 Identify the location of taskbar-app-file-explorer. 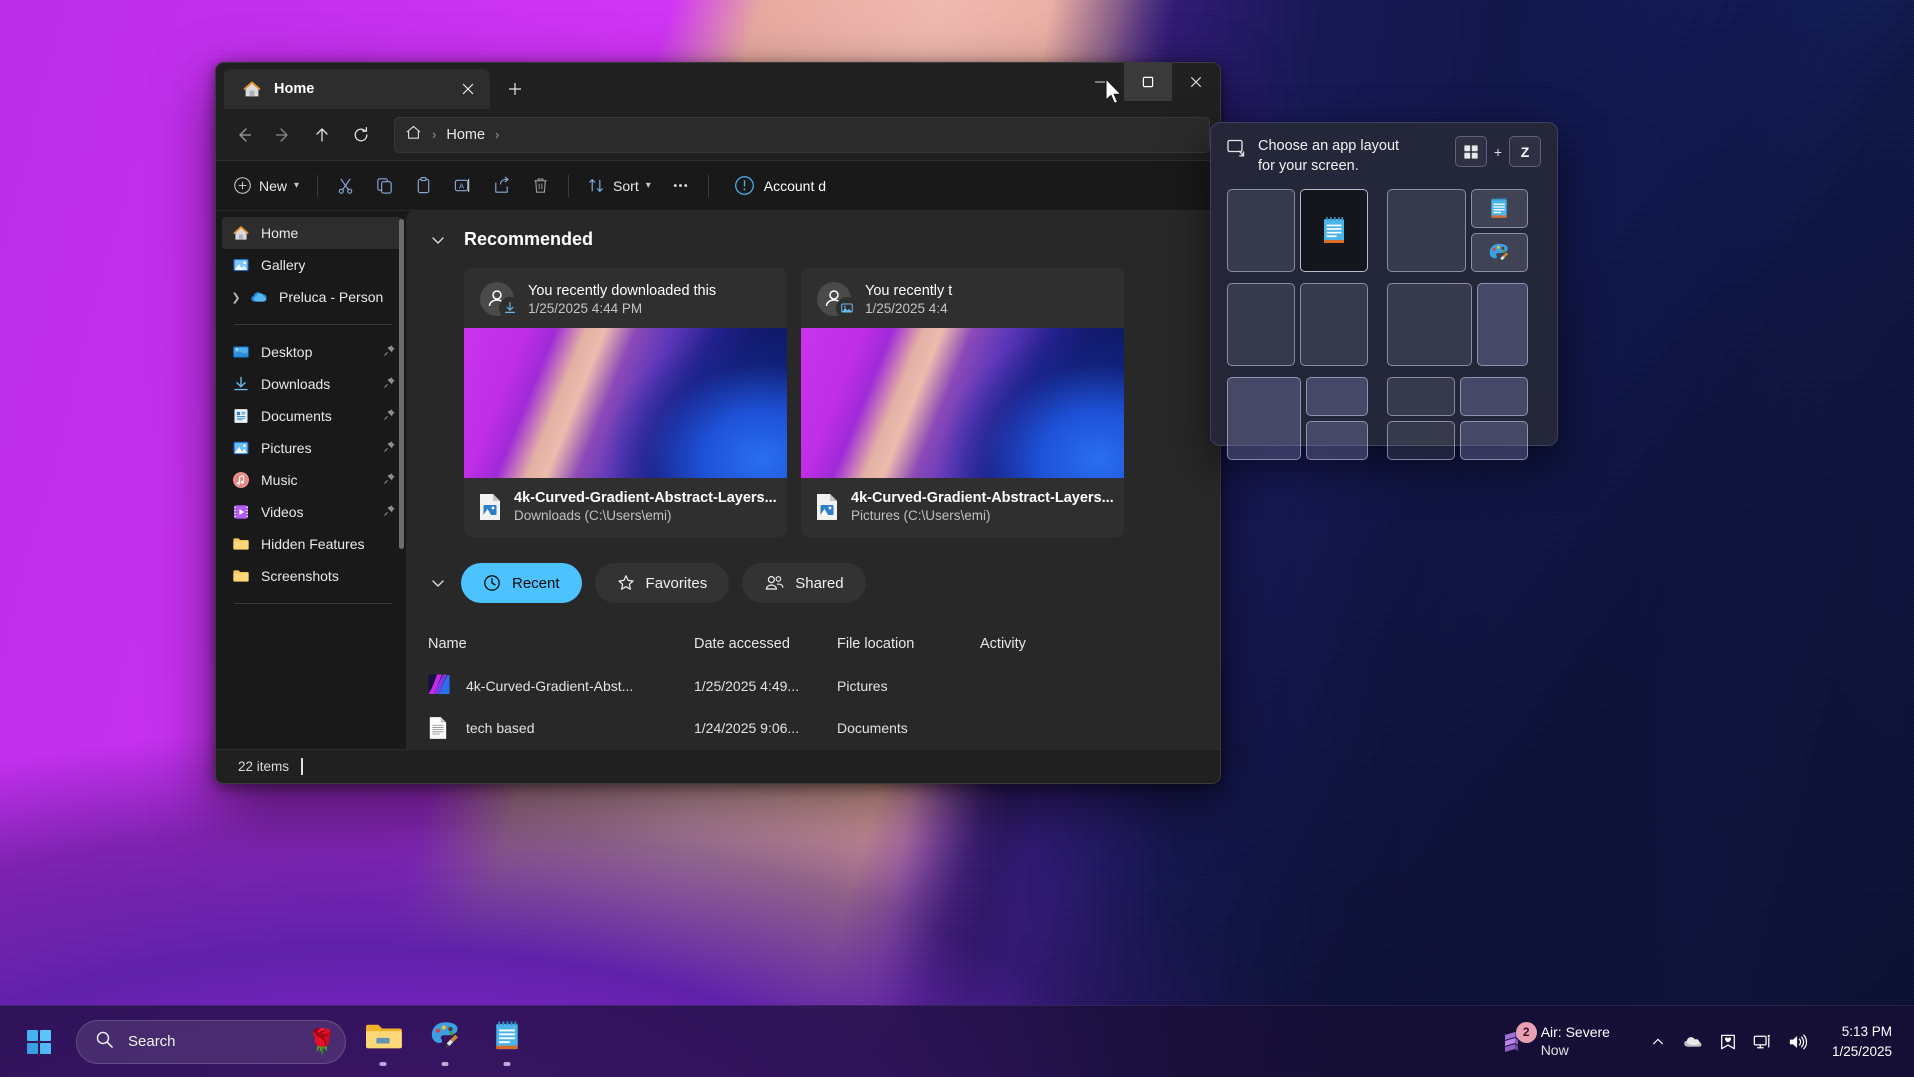
(383, 1042).